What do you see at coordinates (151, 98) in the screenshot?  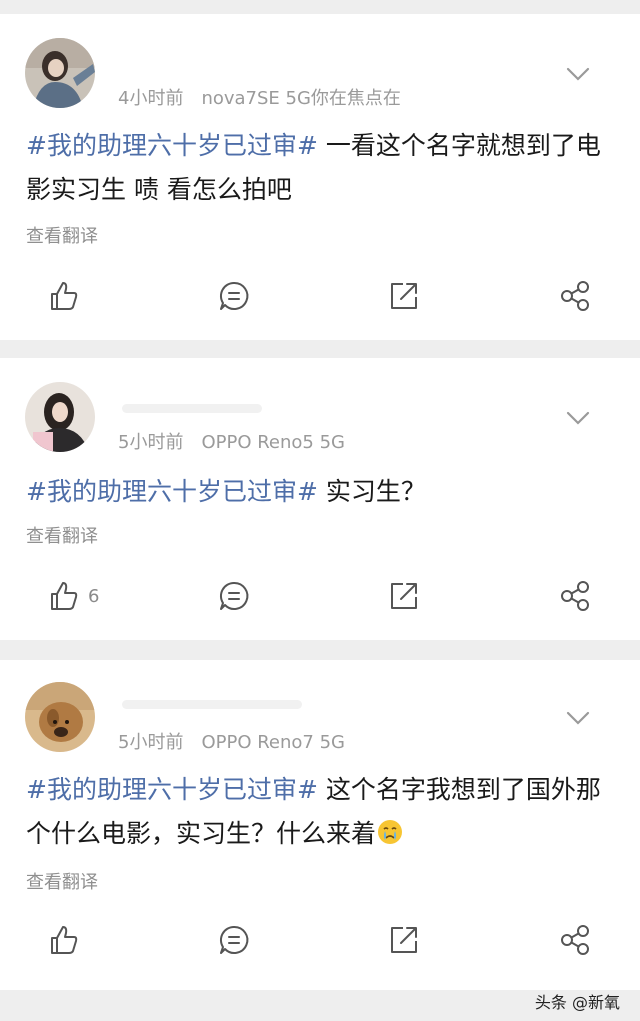 I see `post-time: 4小时前` at bounding box center [151, 98].